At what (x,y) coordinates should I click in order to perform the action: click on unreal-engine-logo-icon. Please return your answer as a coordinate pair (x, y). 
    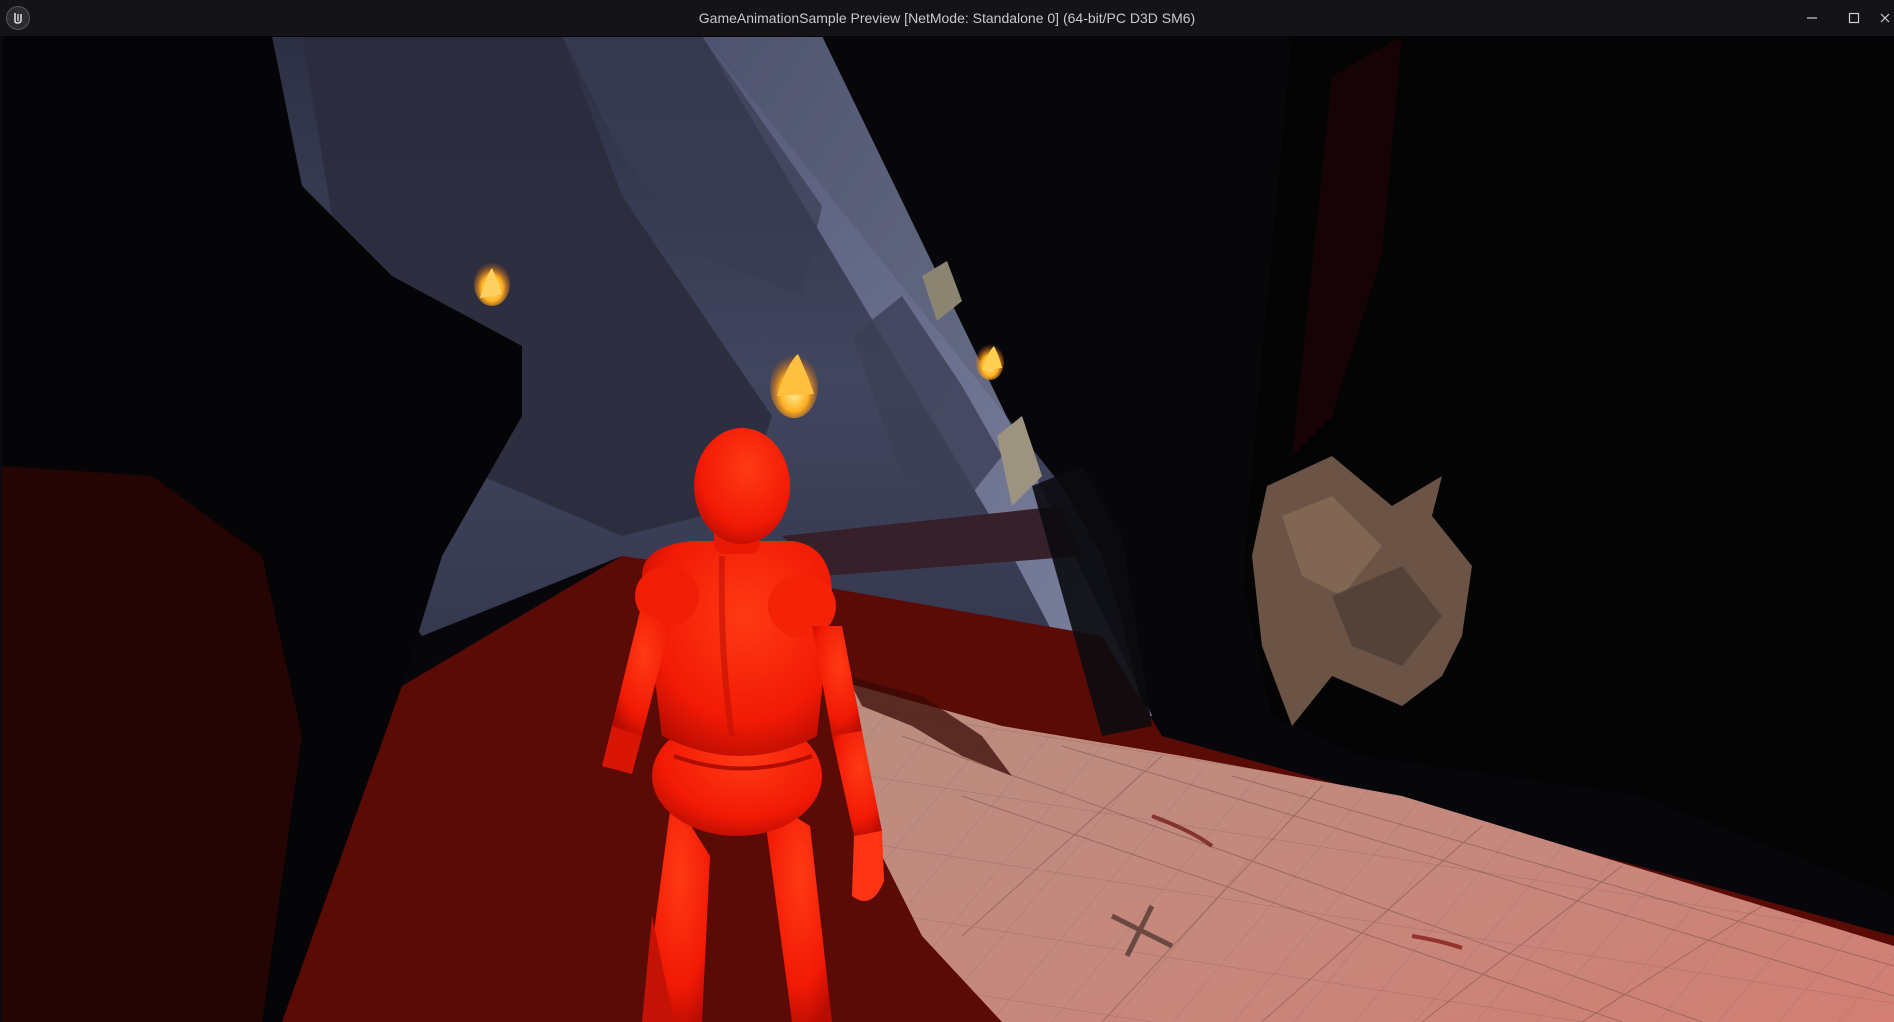
    Looking at the image, I should click on (18, 18).